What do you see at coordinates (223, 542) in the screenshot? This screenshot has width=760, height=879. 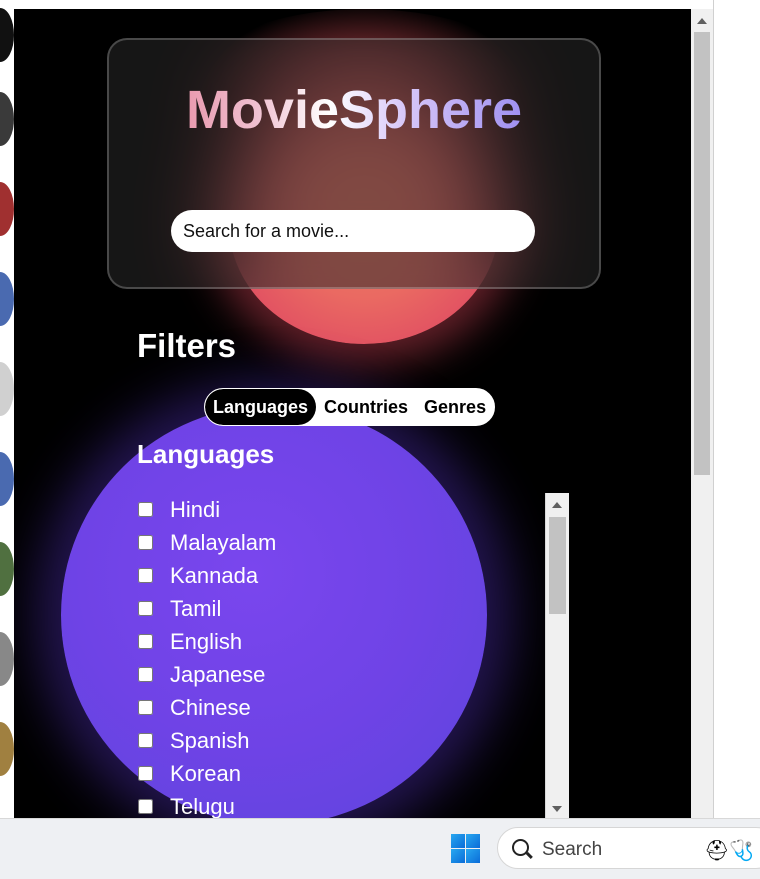 I see `language-label: Malayalam` at bounding box center [223, 542].